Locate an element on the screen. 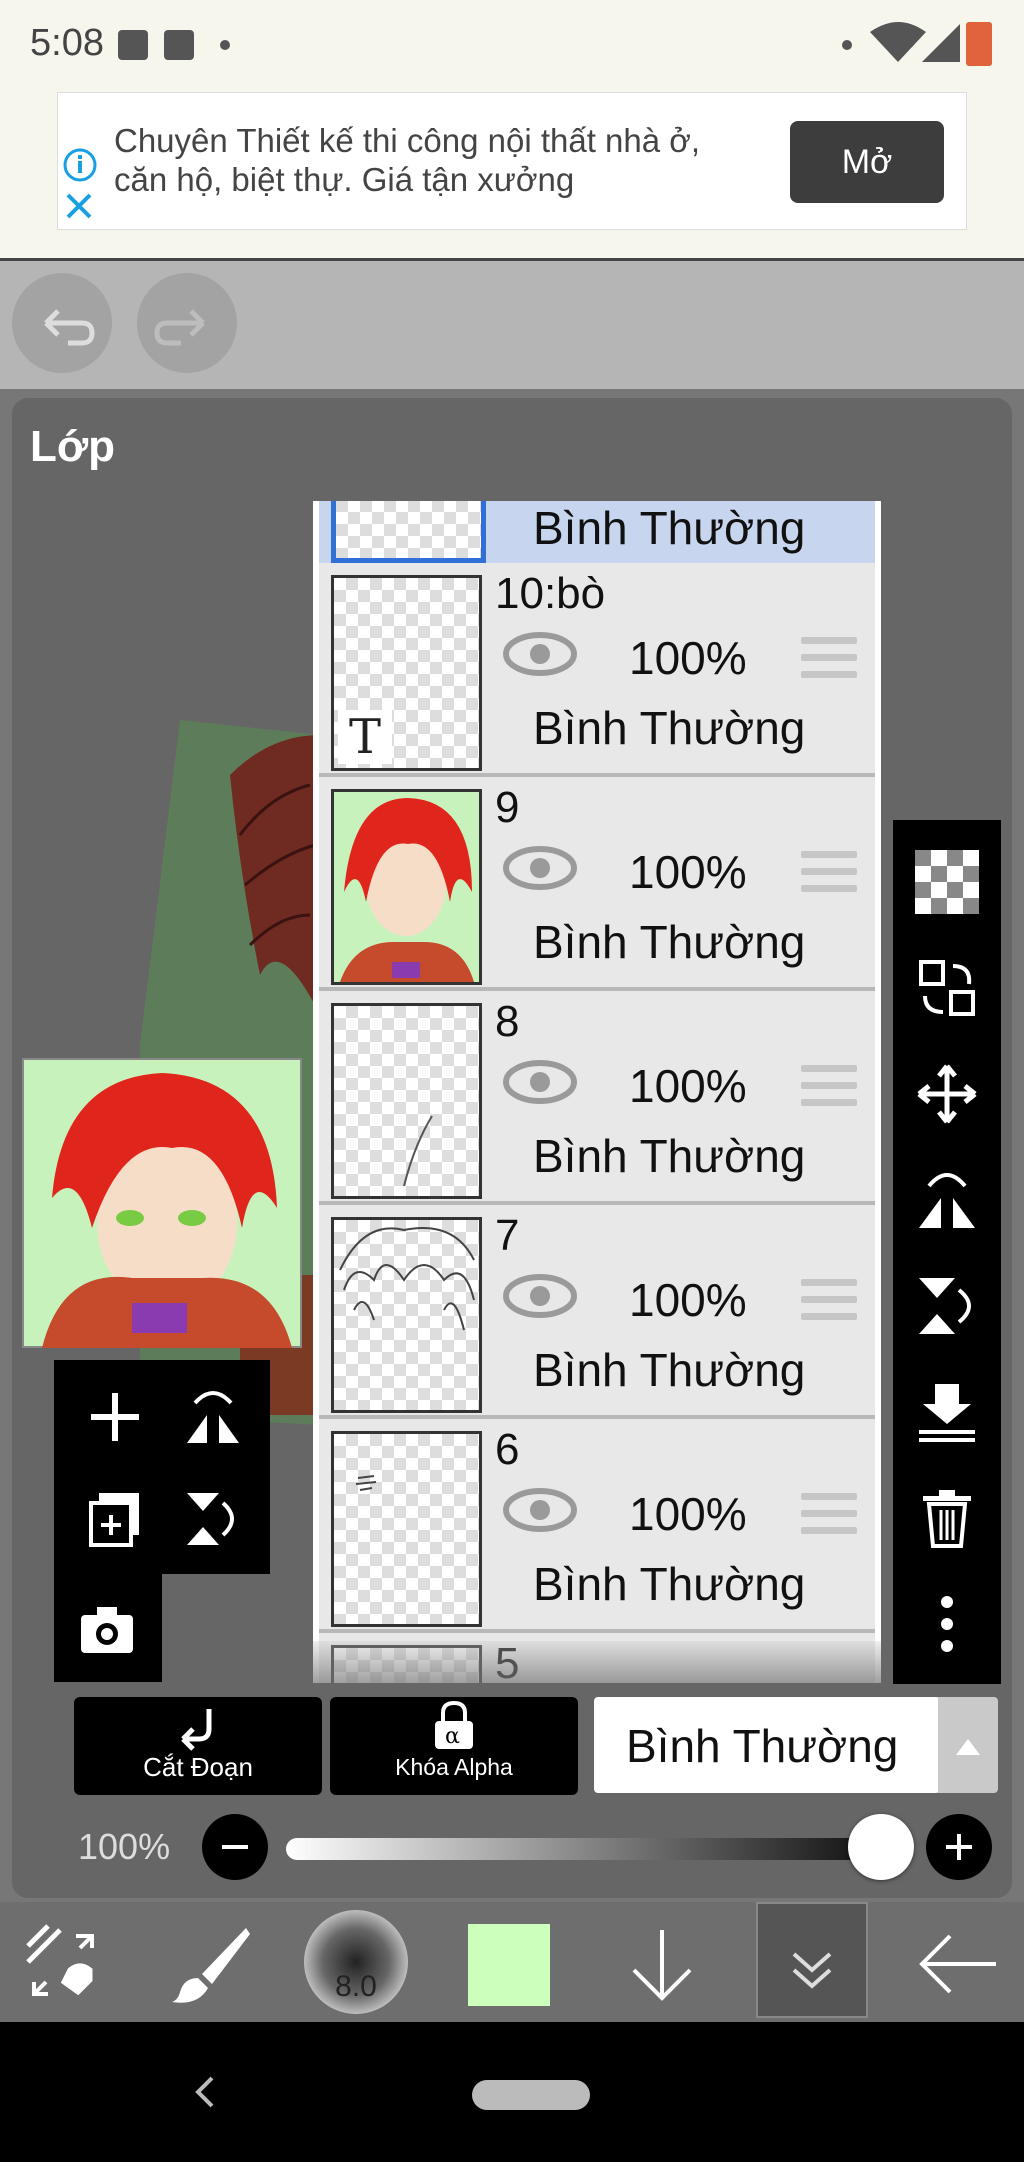 The image size is (1024, 2162). back-button is located at coordinates (958, 1964).